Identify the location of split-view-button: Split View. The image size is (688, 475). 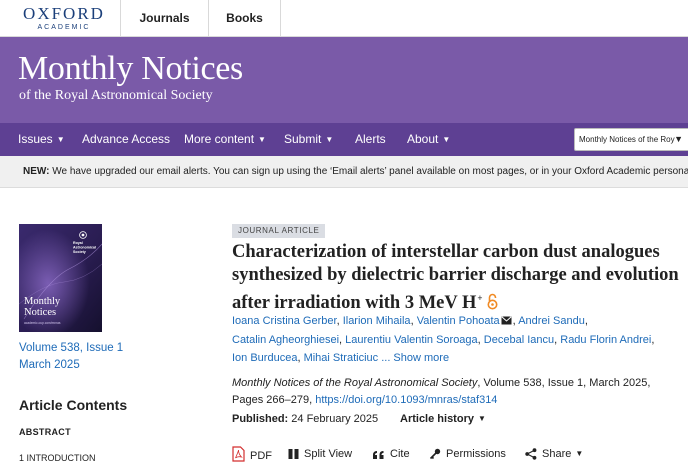
(320, 454).